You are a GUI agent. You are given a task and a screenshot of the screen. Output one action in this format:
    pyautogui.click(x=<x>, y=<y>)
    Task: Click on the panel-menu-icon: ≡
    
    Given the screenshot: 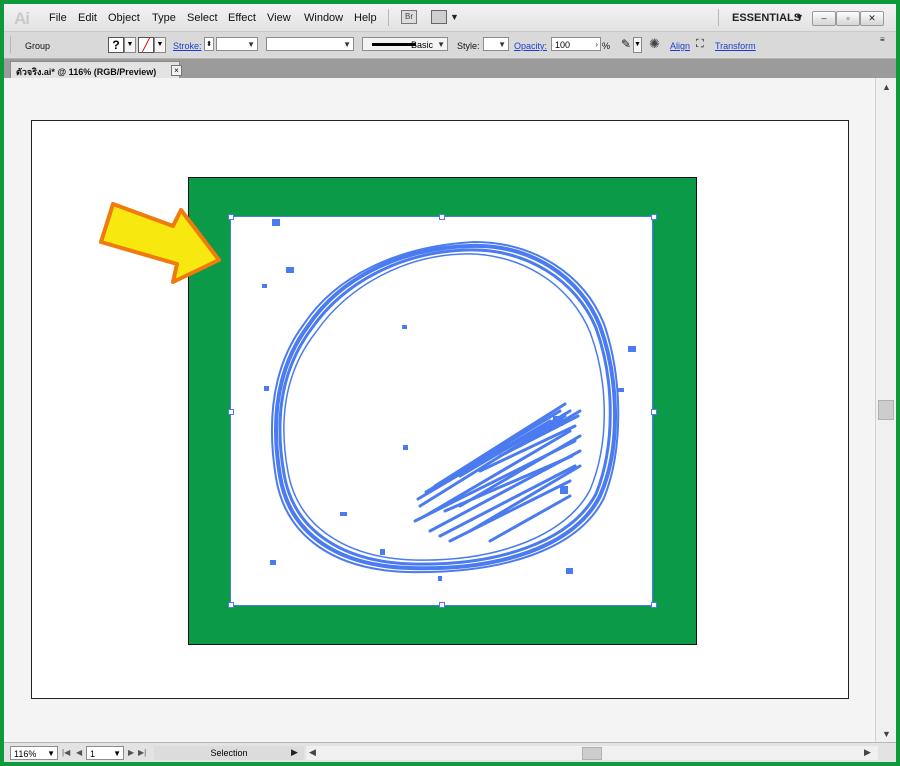 What is the action you would take?
    pyautogui.click(x=882, y=39)
    